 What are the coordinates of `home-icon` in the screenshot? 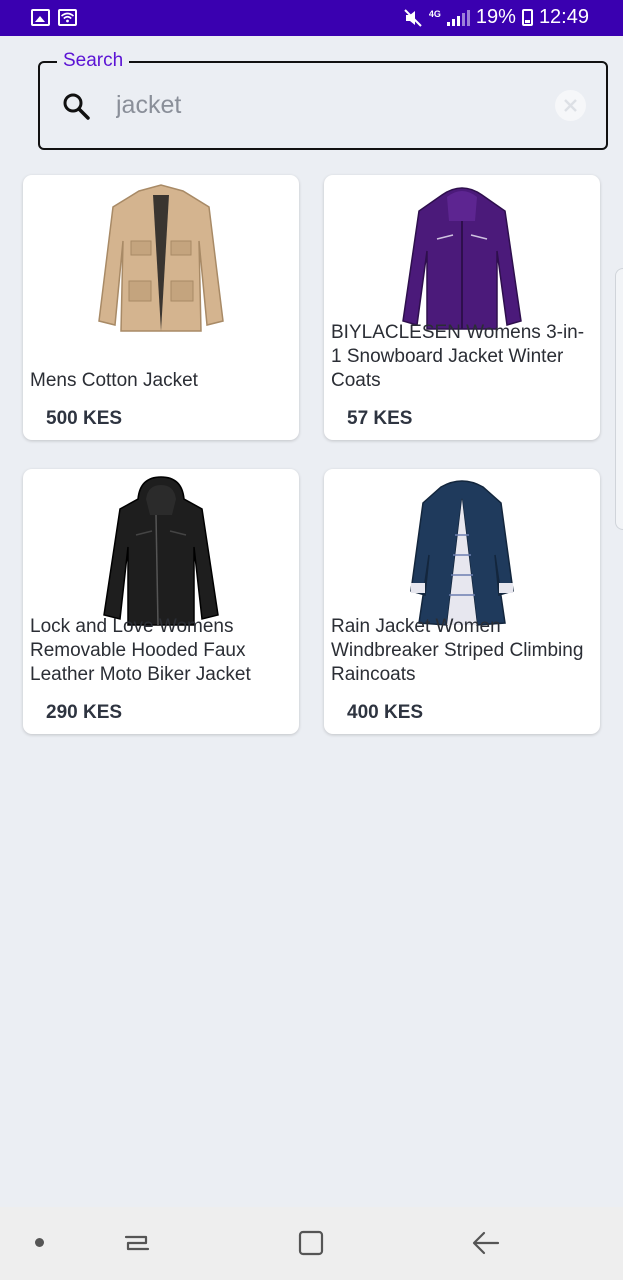 It's located at (311, 1243).